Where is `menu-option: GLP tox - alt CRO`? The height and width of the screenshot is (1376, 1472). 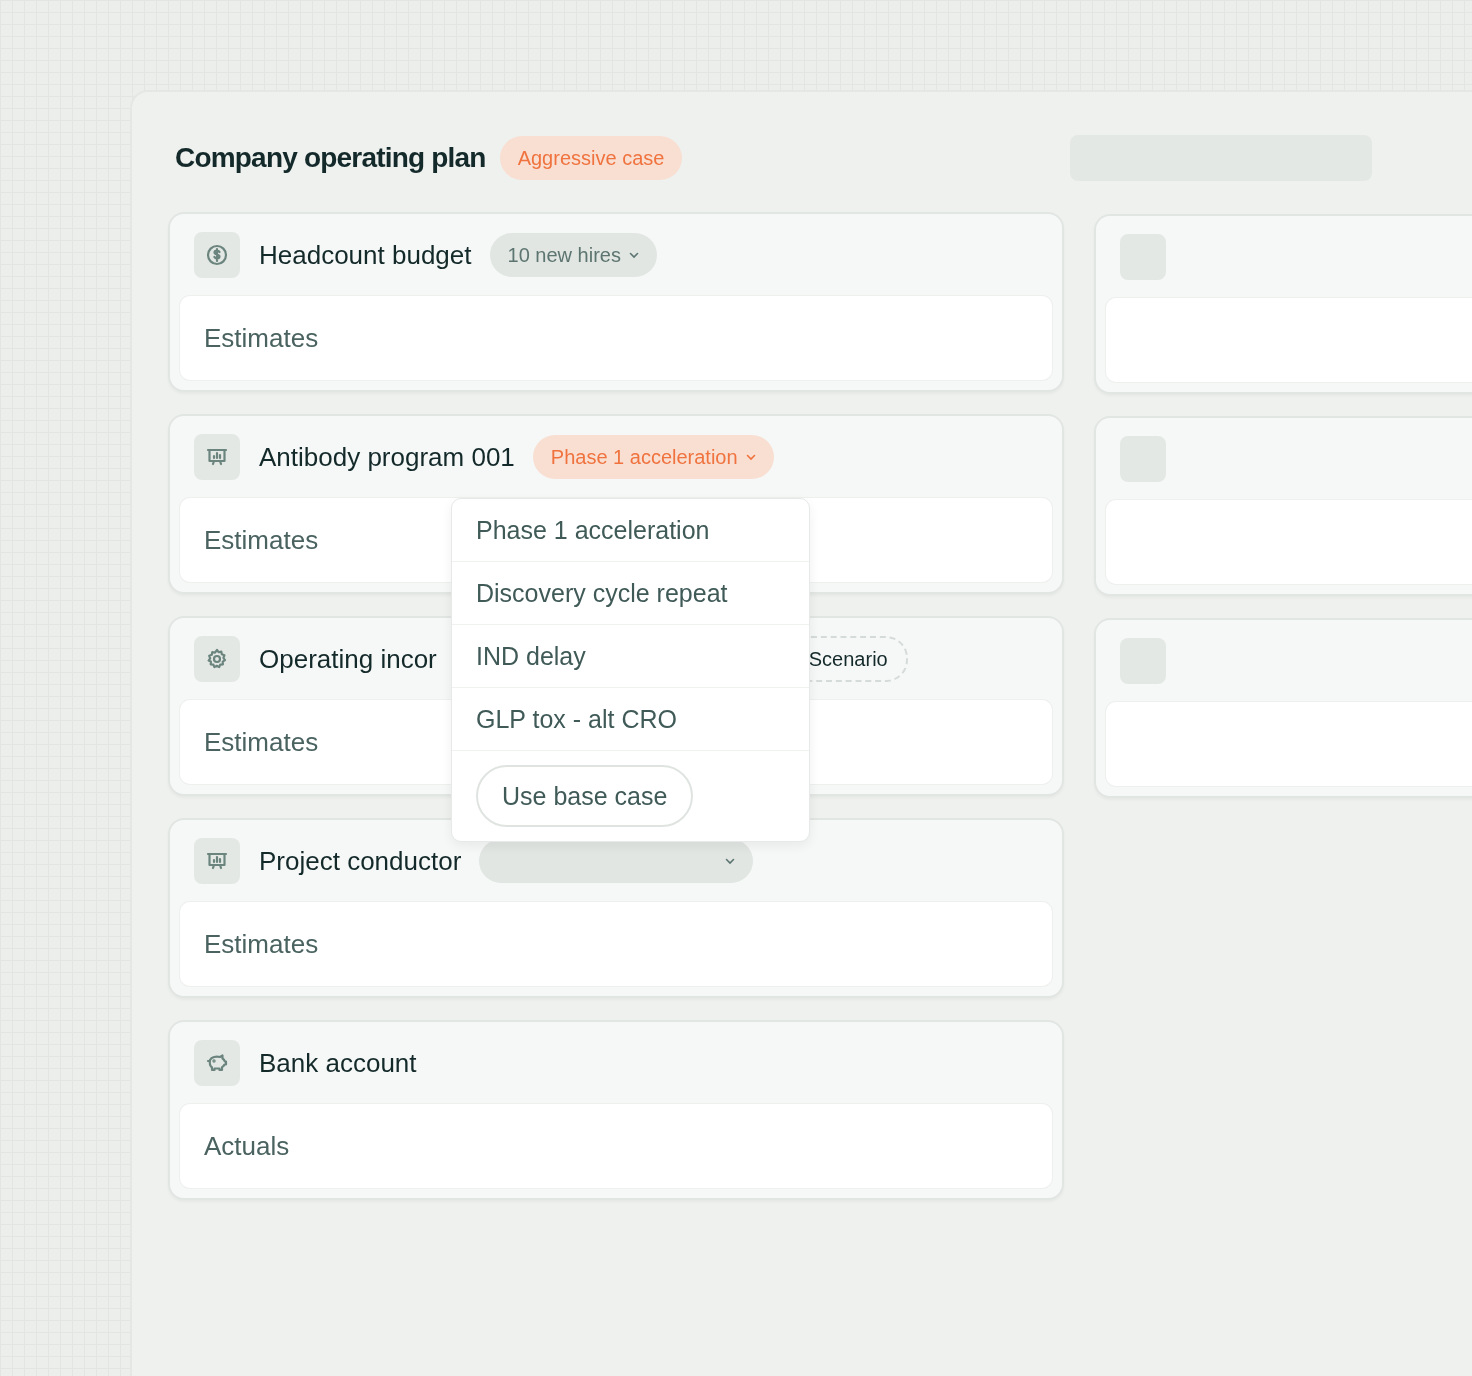
menu-option: GLP tox - alt CRO is located at coordinates (630, 719).